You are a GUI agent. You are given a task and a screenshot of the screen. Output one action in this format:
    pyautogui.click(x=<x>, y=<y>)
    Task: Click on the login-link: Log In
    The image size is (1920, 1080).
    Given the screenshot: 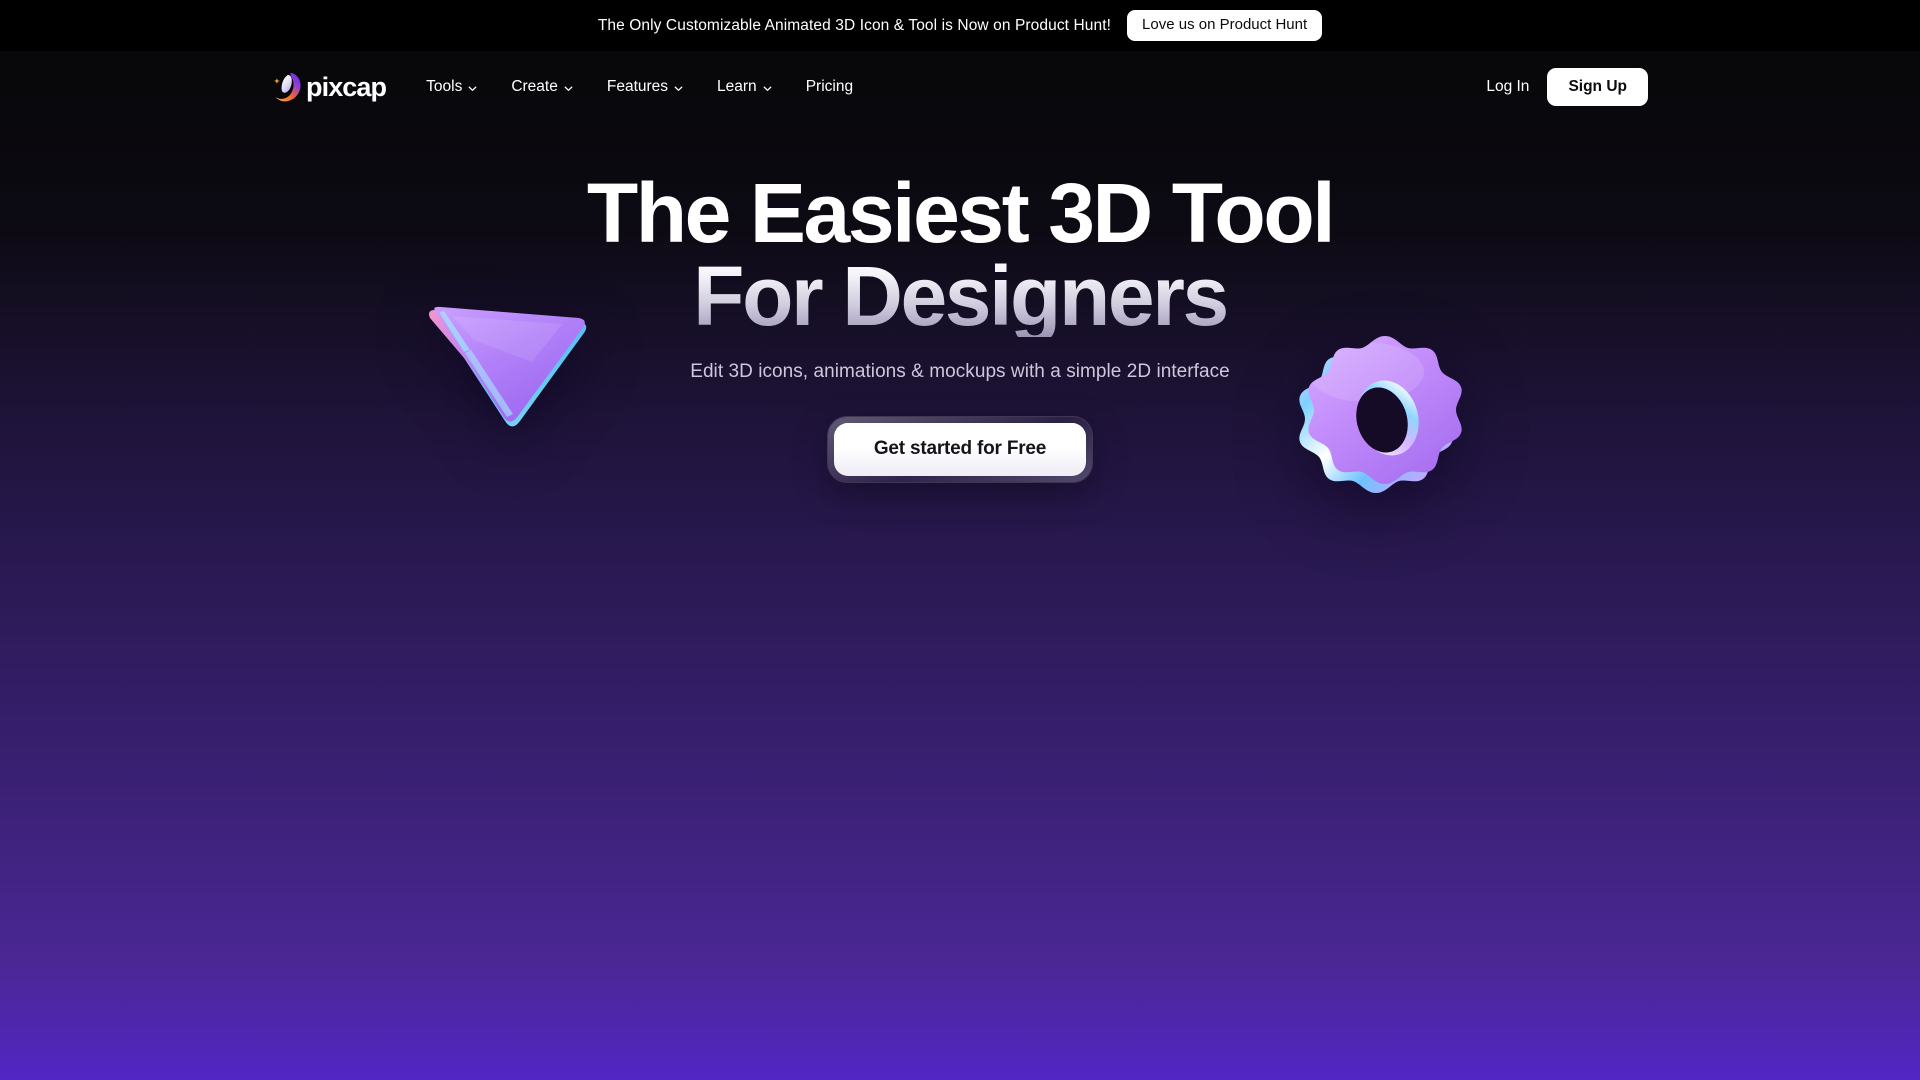 What is the action you would take?
    pyautogui.click(x=1507, y=87)
    